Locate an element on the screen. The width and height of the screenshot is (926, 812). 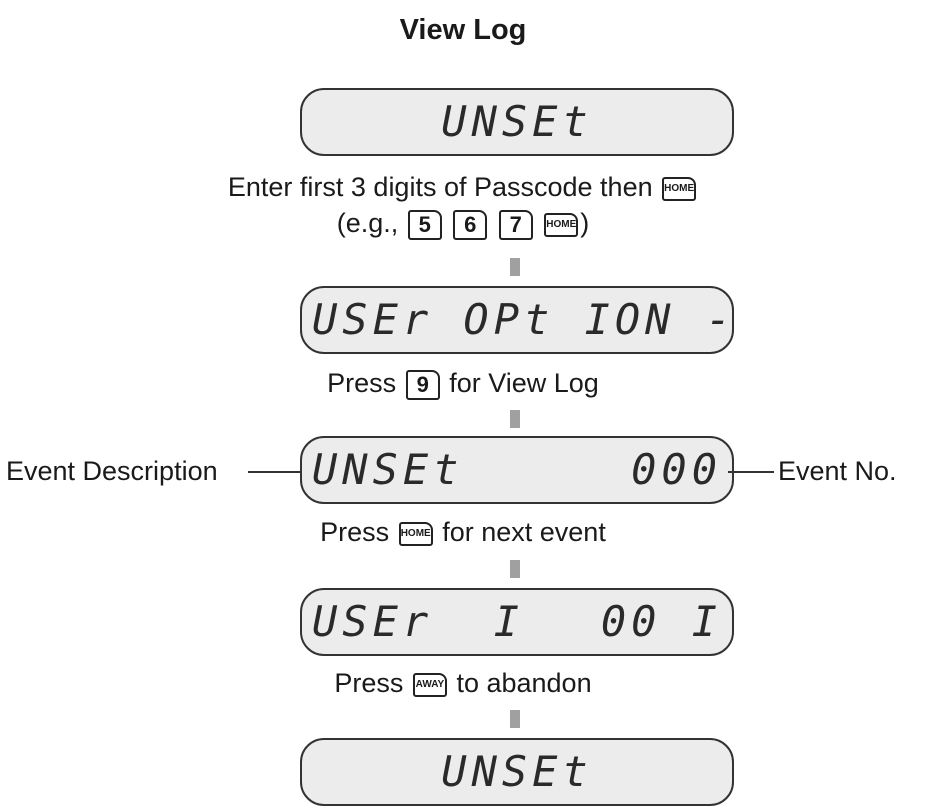
key-7-icon: 7 is located at coordinates (515, 224).